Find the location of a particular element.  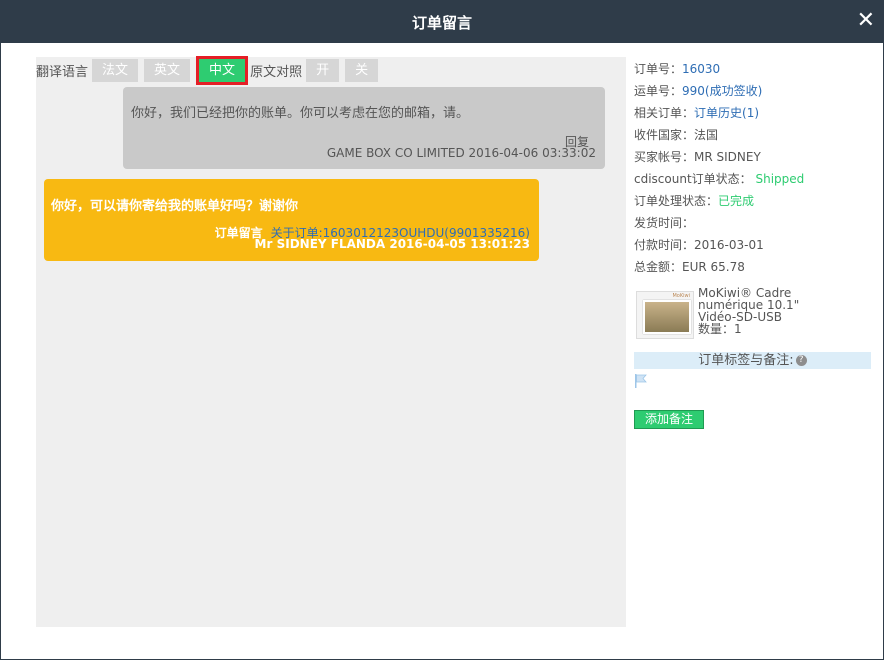

active-language-highlight: 中文 is located at coordinates (222, 70).